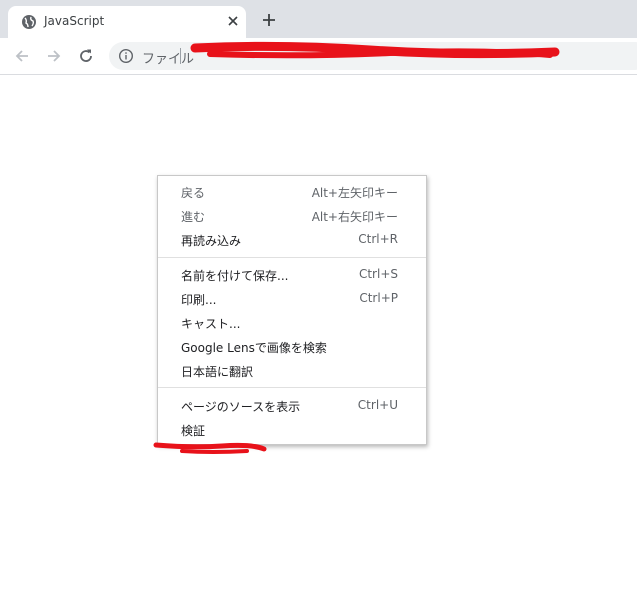 The height and width of the screenshot is (598, 637). What do you see at coordinates (127, 22) in the screenshot?
I see `tab-javascript: JavaScript` at bounding box center [127, 22].